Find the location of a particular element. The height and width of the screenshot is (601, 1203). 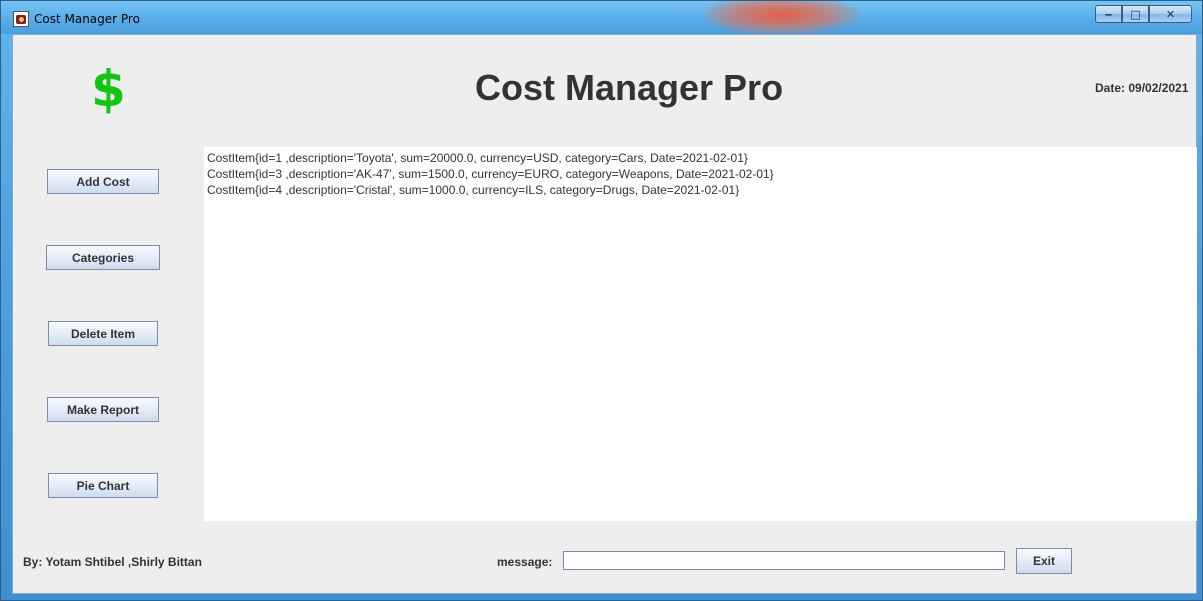

make-report-button: Make Report is located at coordinates (103, 409).